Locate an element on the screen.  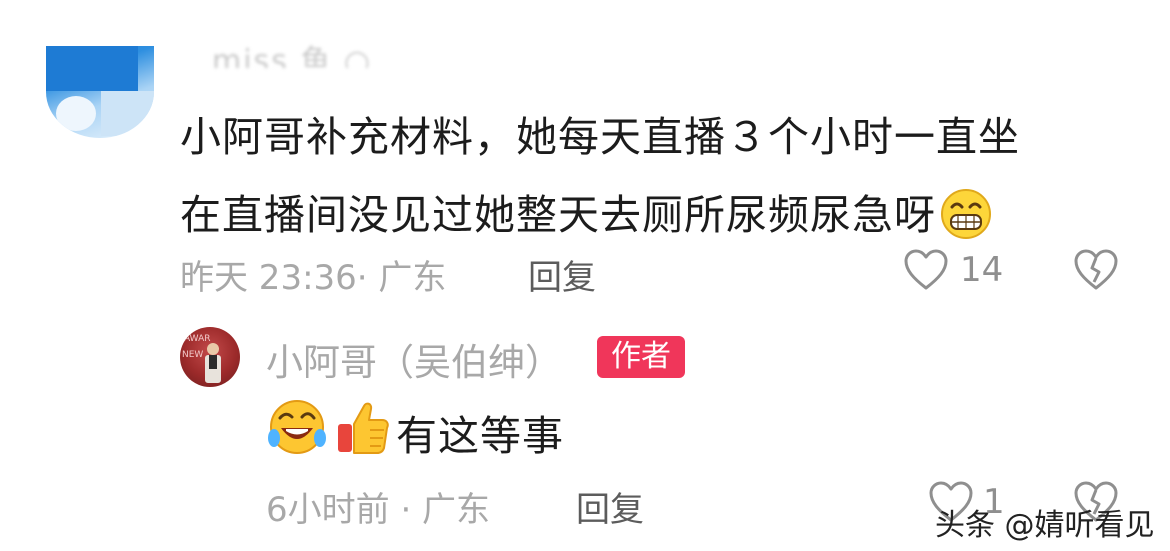
commenter-username-blurred: miss 鱼 ○ is located at coordinates (297, 52).